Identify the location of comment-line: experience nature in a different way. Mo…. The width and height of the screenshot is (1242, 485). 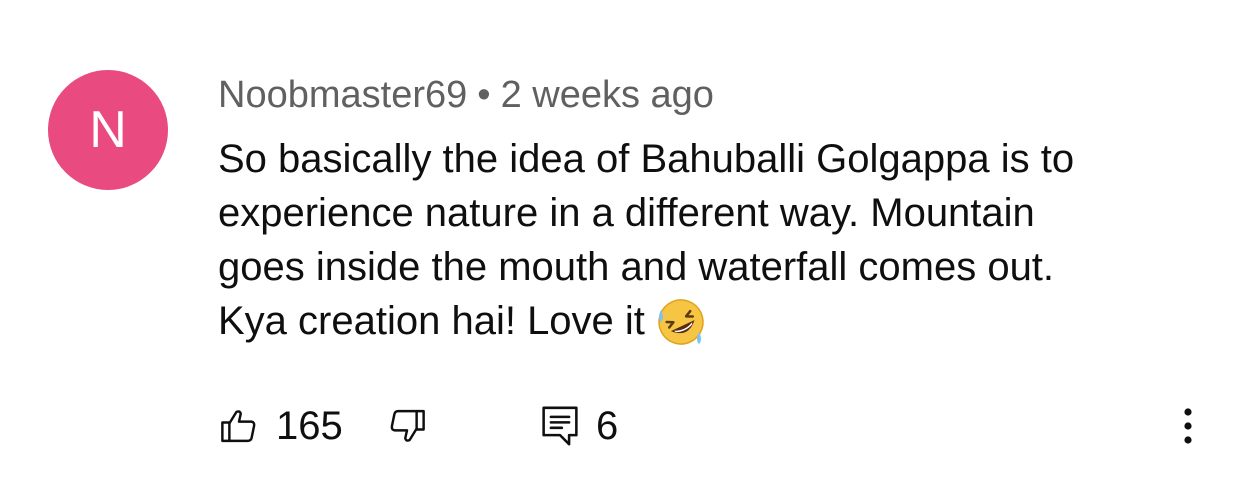
(626, 213).